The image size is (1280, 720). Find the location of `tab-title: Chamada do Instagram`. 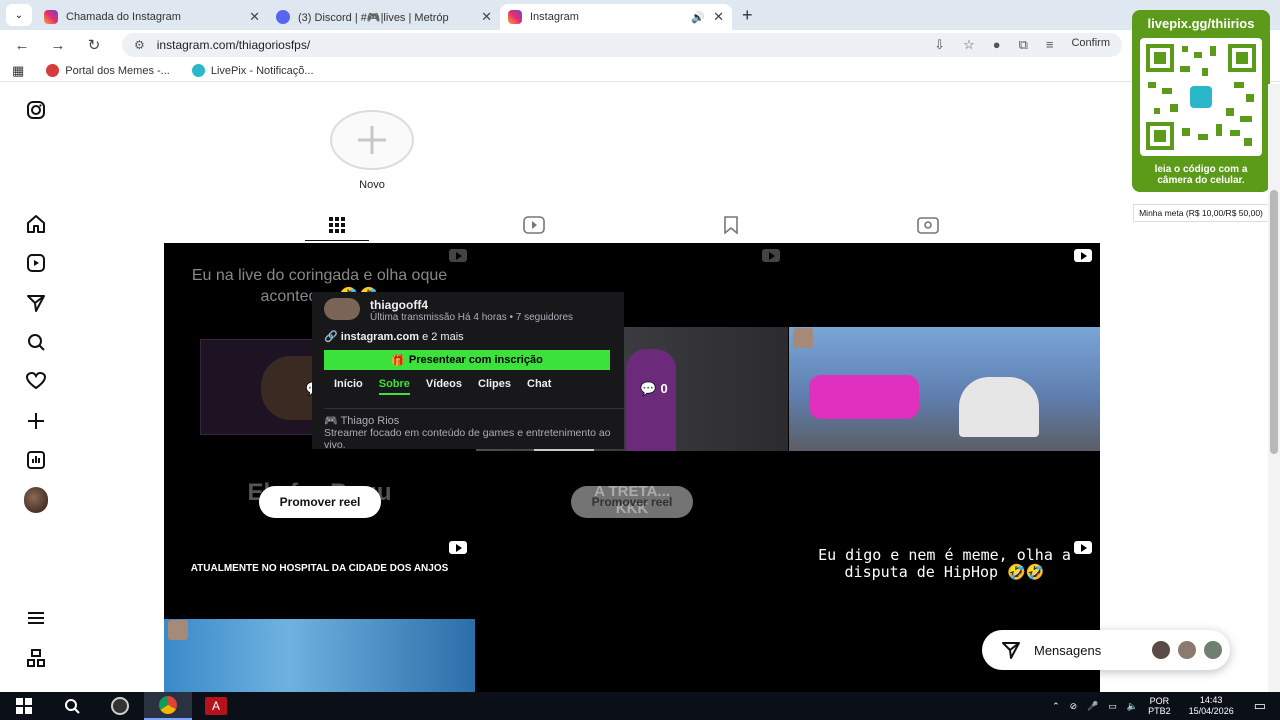

tab-title: Chamada do Instagram is located at coordinates (123, 17).